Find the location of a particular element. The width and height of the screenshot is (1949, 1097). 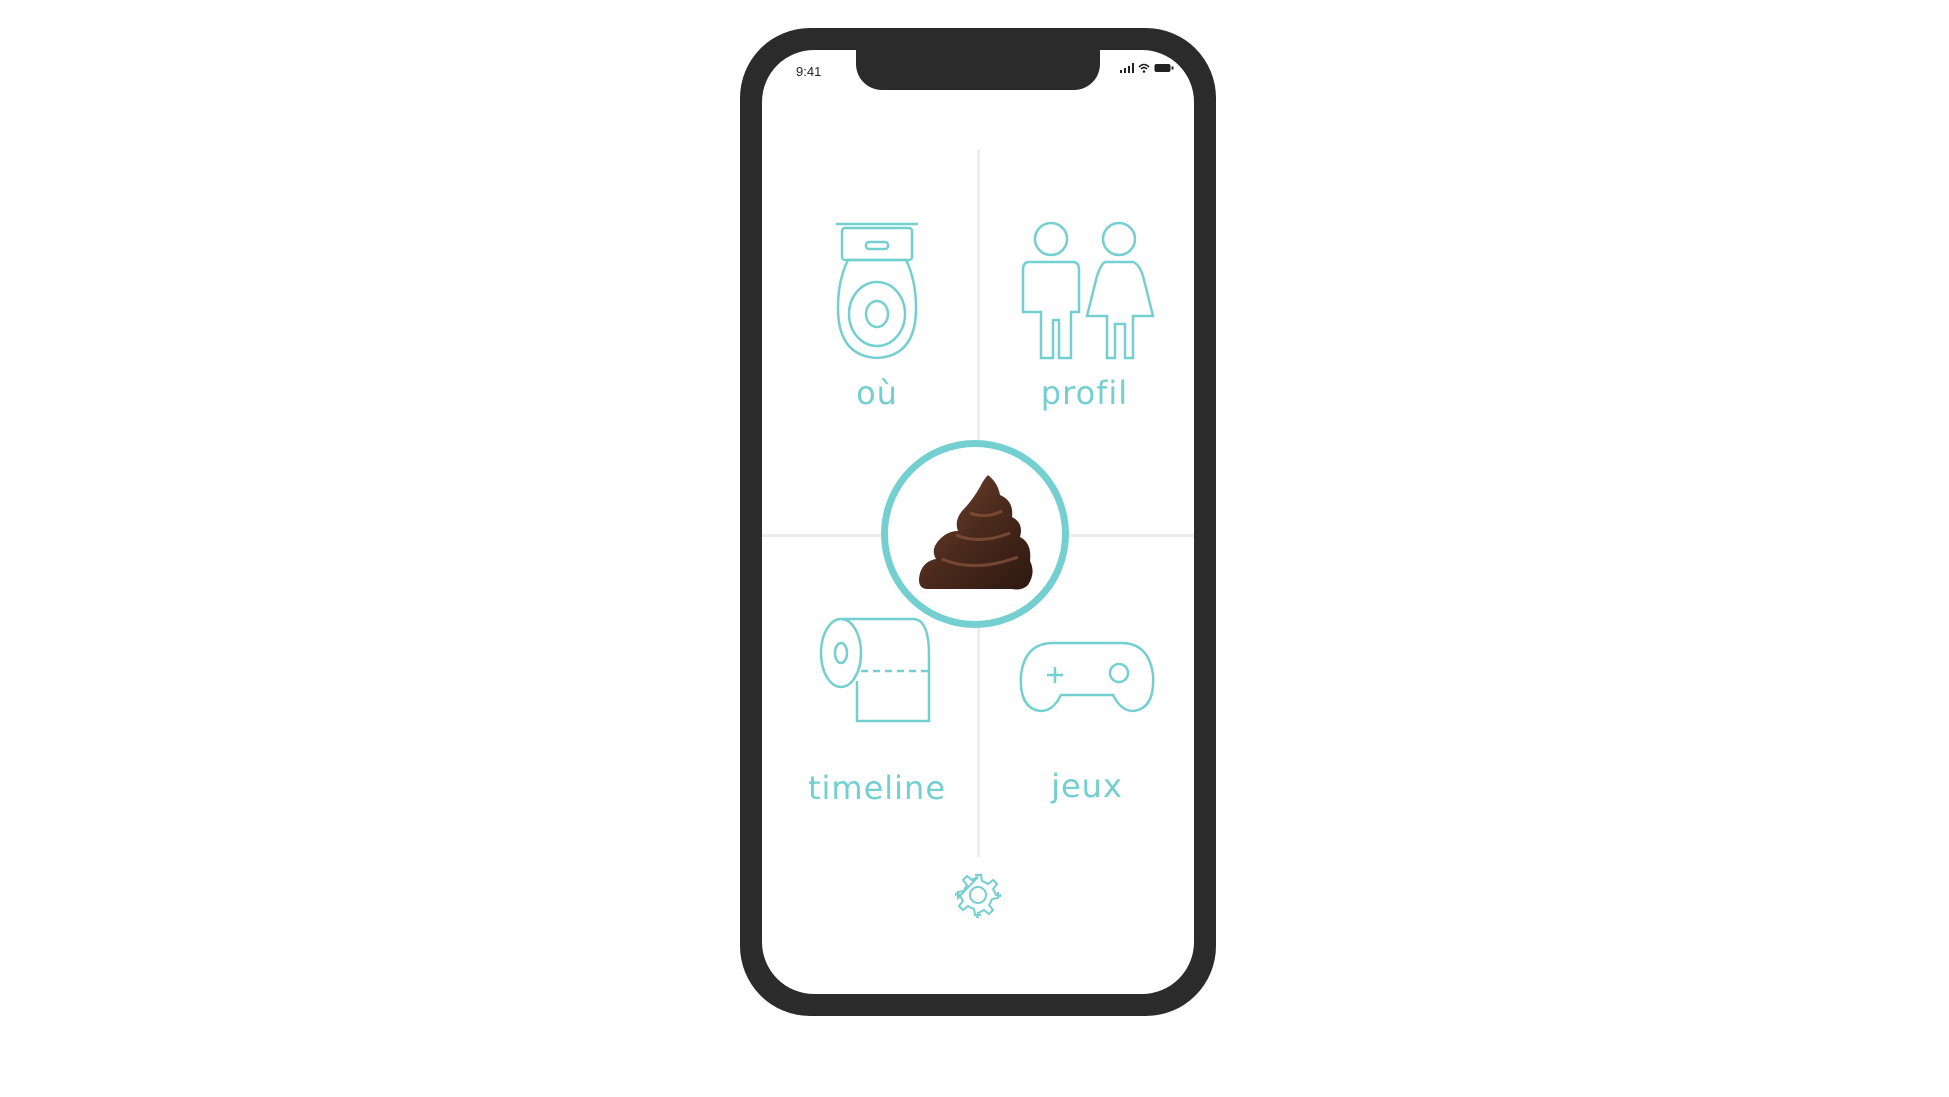

gamepad-icon is located at coordinates (1087, 677).